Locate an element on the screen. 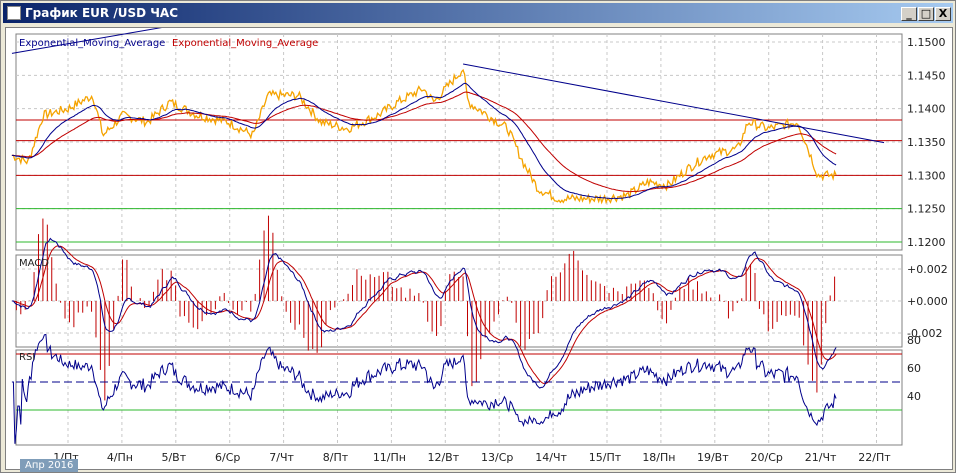  macd-tick-label: +0.000 is located at coordinates (927, 301).